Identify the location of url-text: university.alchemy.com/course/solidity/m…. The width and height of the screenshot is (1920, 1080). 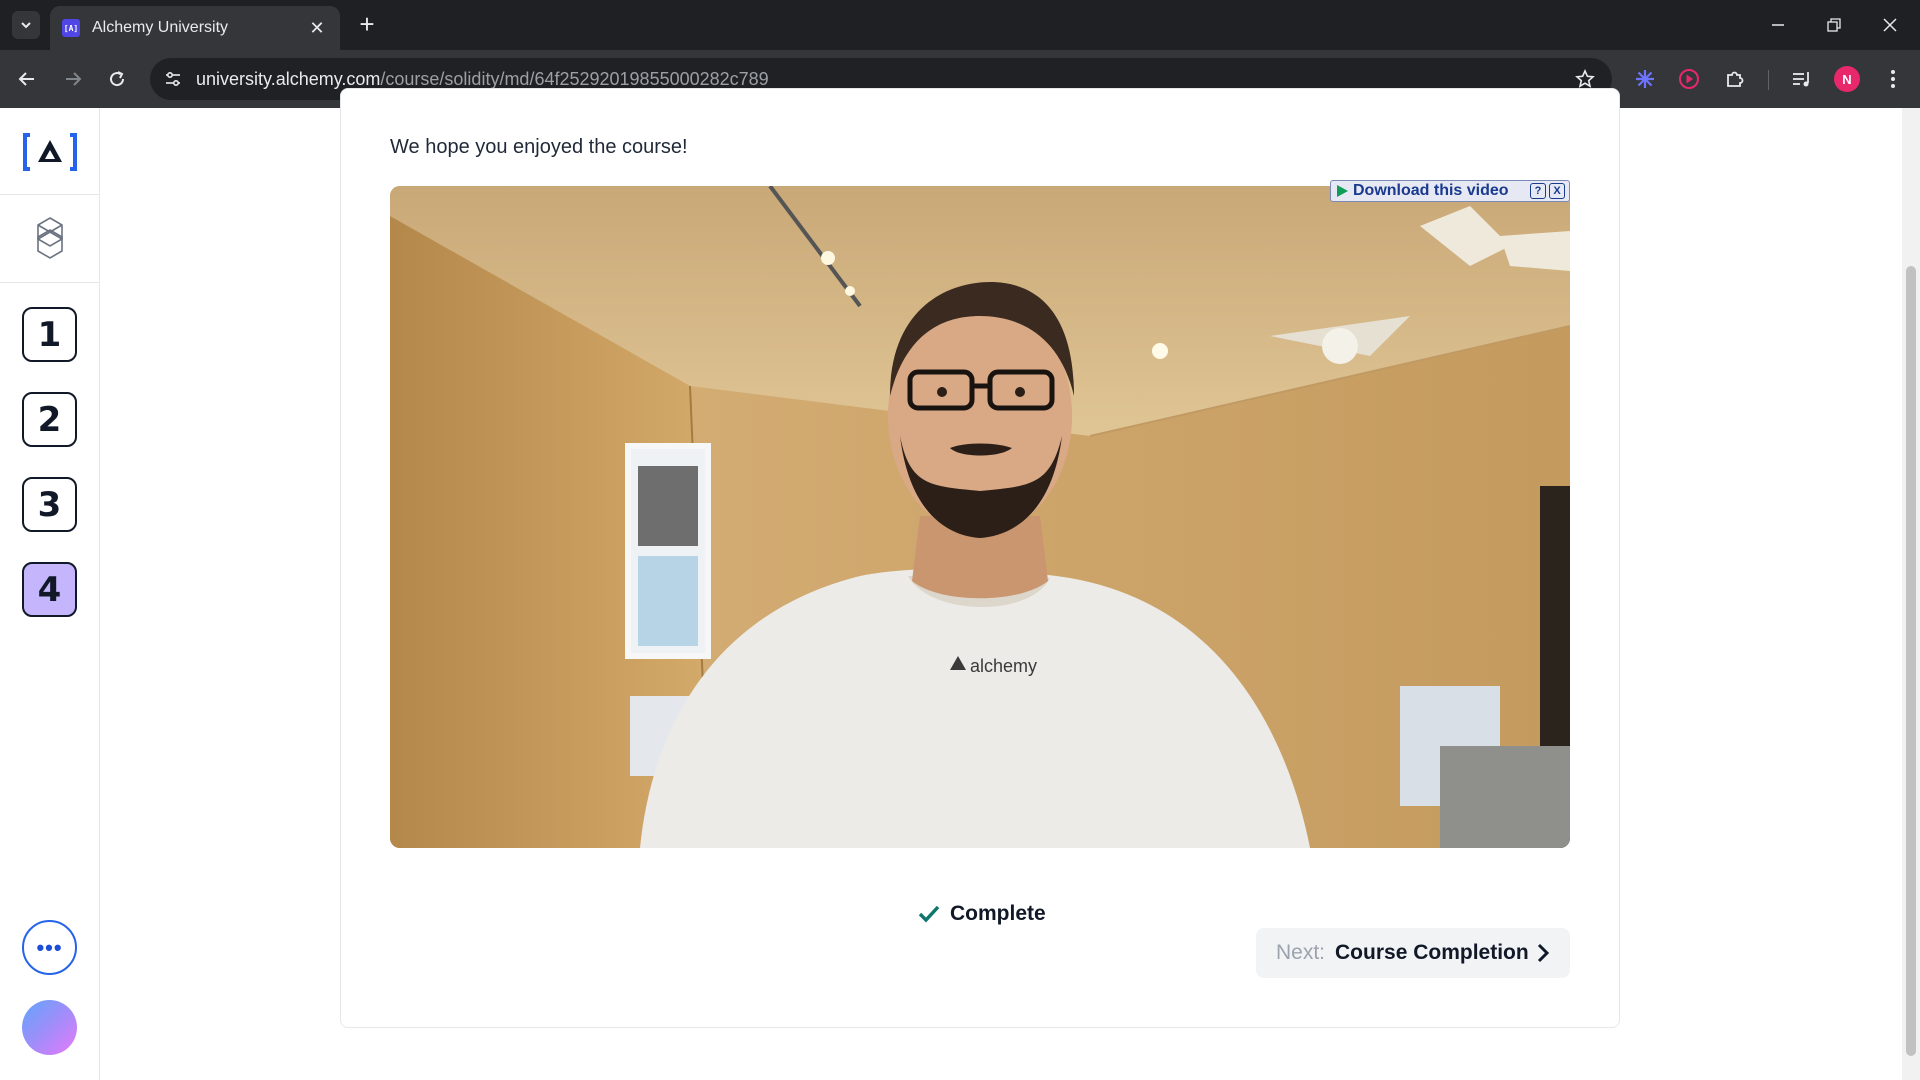
(482, 79).